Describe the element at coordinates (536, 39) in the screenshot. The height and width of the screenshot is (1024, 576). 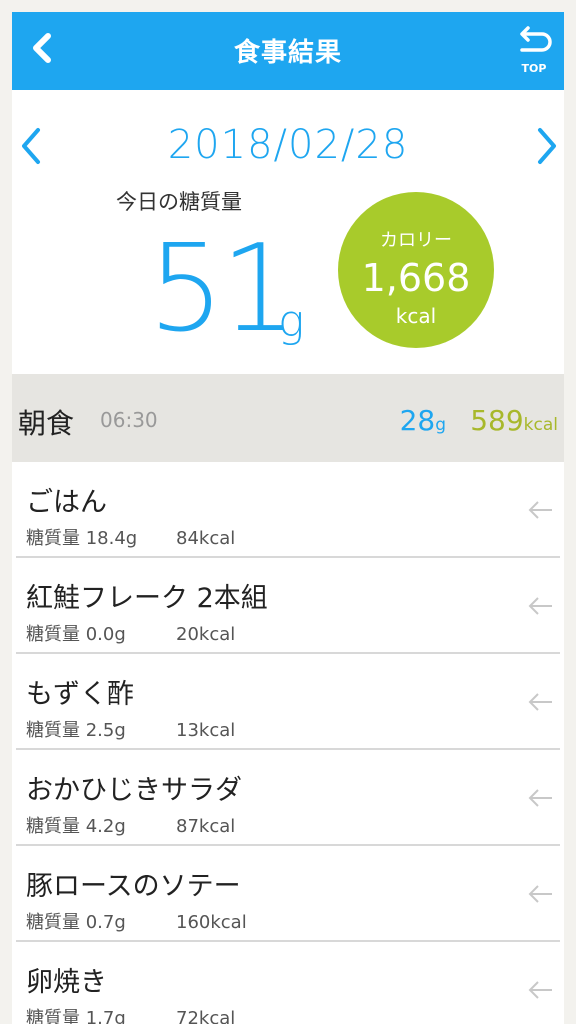
I see `return-top-icon` at that location.